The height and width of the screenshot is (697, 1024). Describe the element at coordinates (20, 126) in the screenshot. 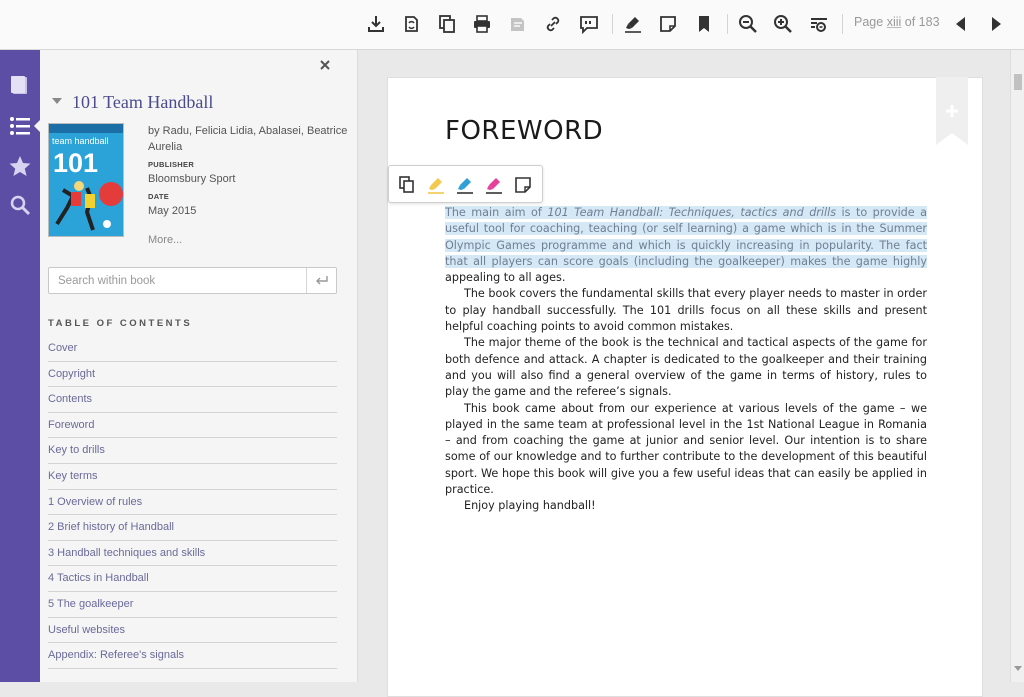

I see `toc-list-icon` at that location.